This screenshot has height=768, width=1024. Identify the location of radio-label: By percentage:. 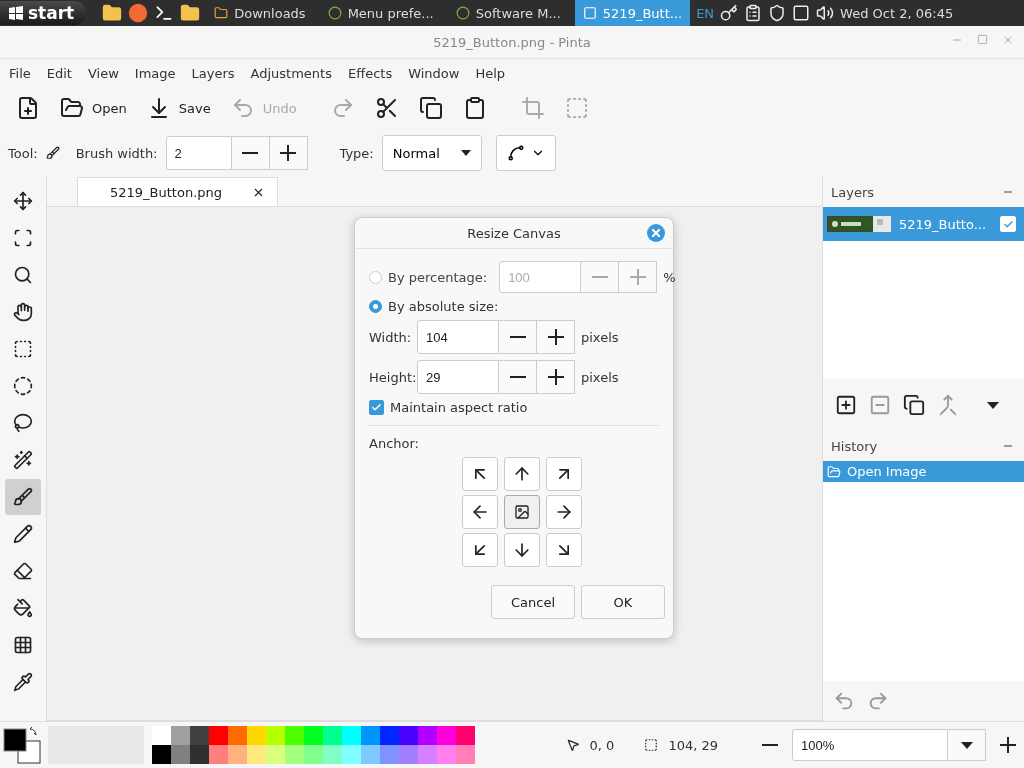
(438, 277).